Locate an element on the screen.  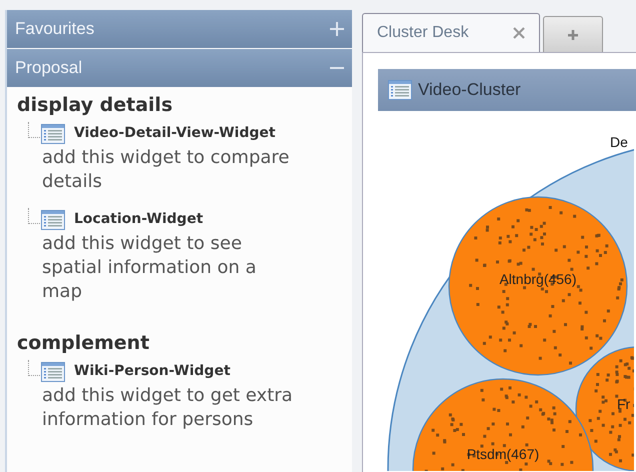
close-icon is located at coordinates (519, 33).